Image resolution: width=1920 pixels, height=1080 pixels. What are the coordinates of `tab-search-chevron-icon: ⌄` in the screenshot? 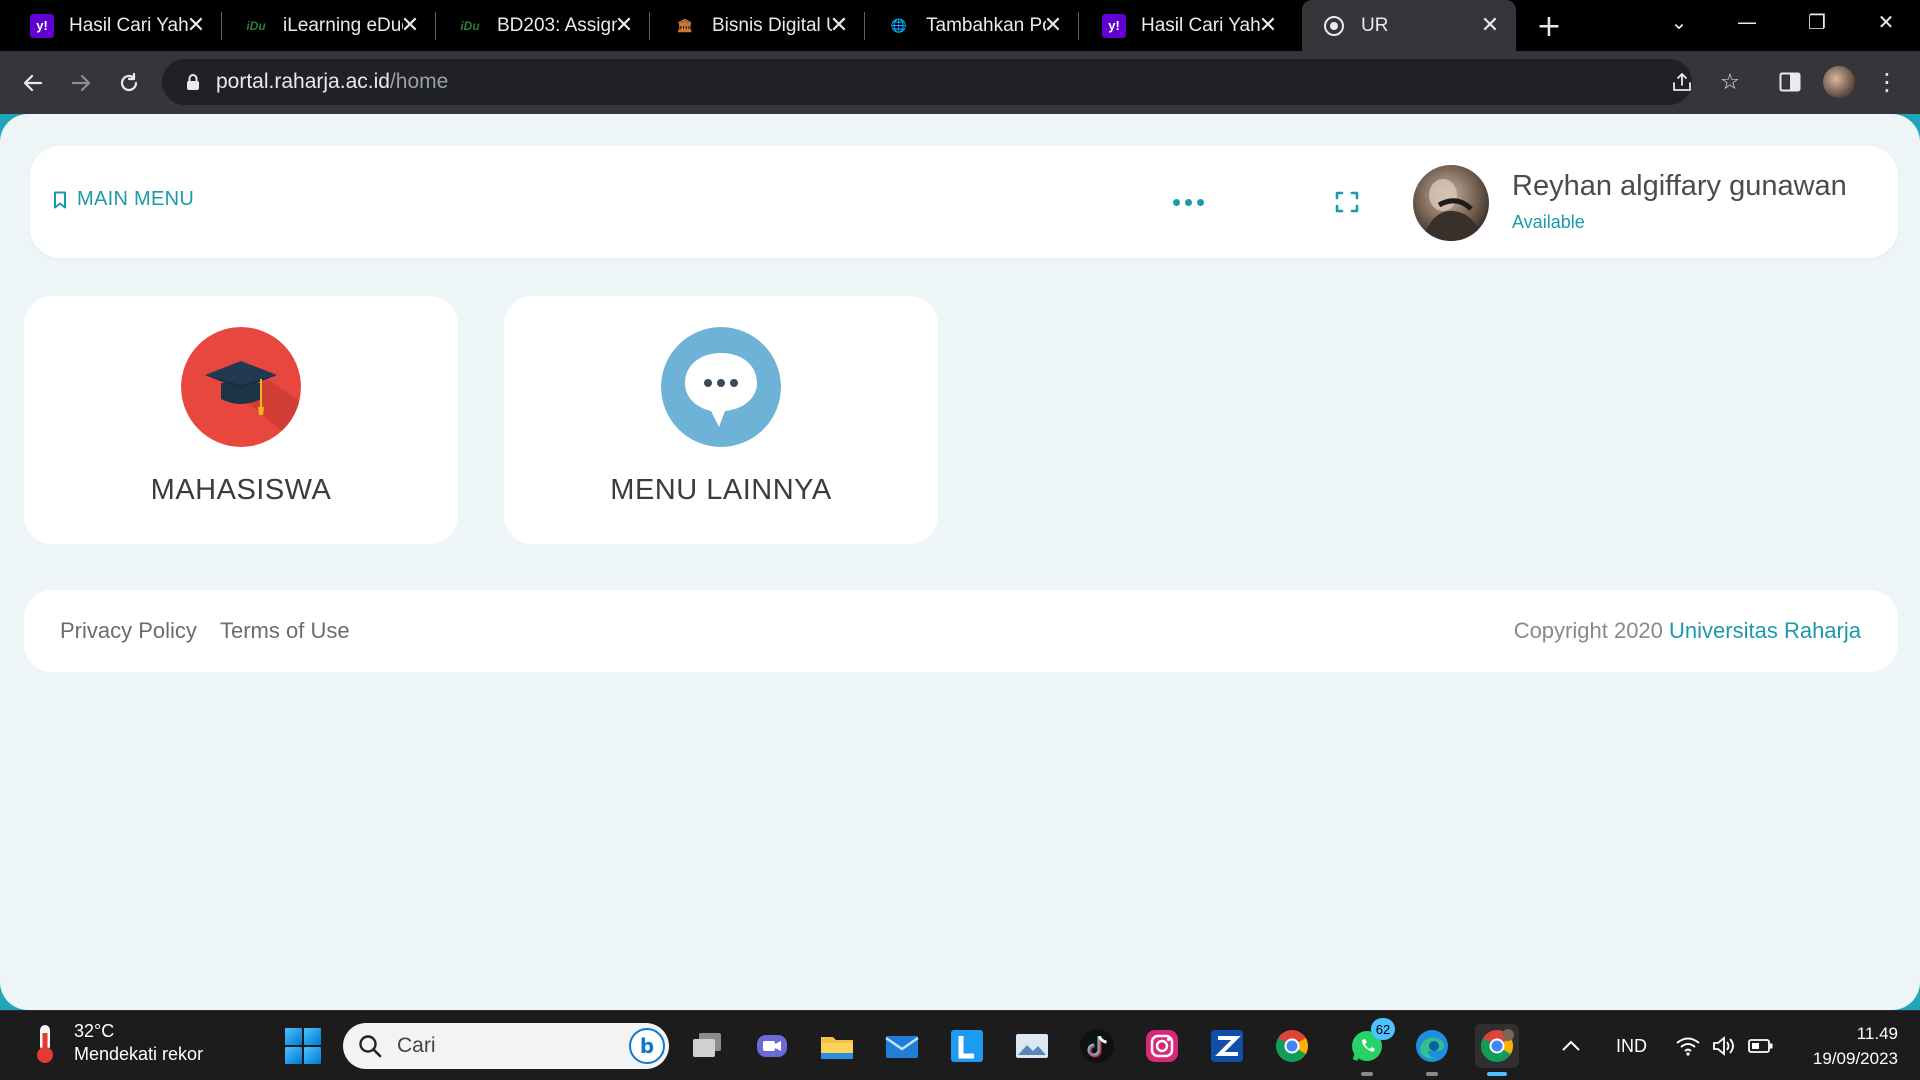 It's located at (1679, 22).